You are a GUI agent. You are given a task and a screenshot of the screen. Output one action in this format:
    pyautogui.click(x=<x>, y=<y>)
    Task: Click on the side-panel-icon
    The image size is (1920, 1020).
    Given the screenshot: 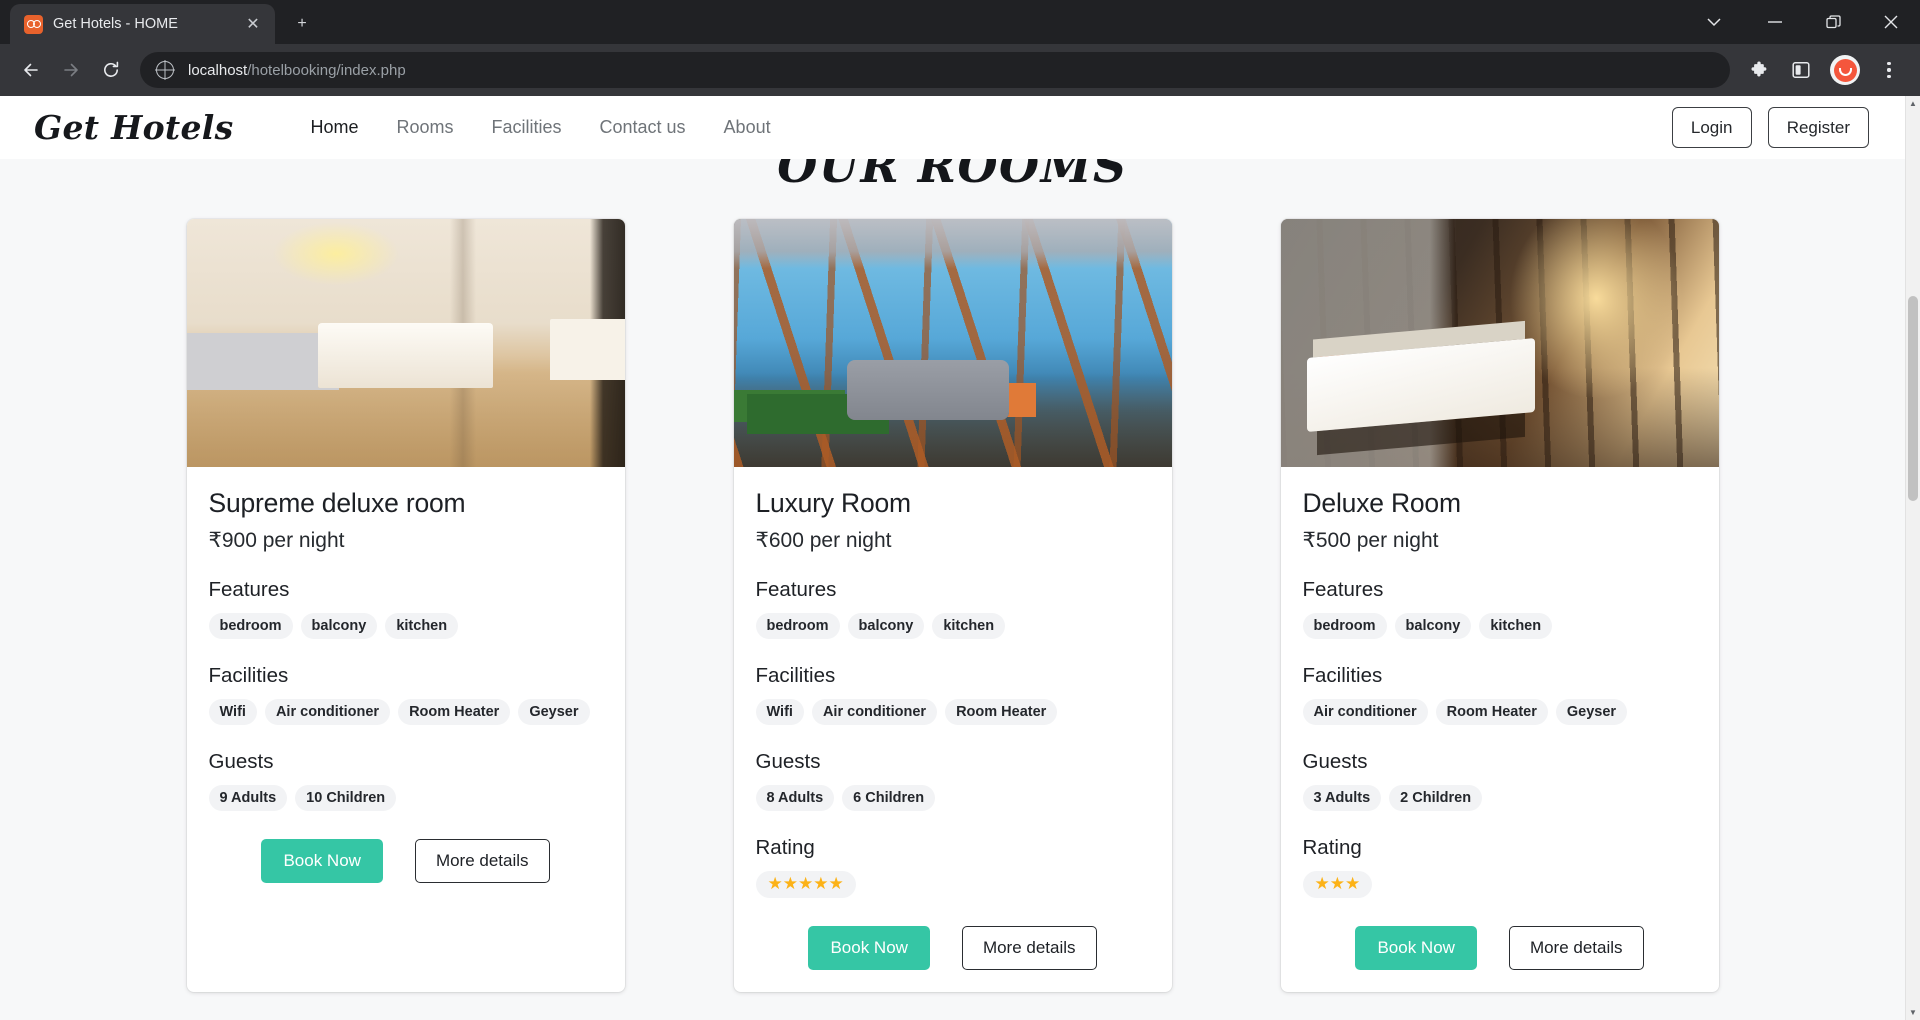 What is the action you would take?
    pyautogui.click(x=1801, y=70)
    